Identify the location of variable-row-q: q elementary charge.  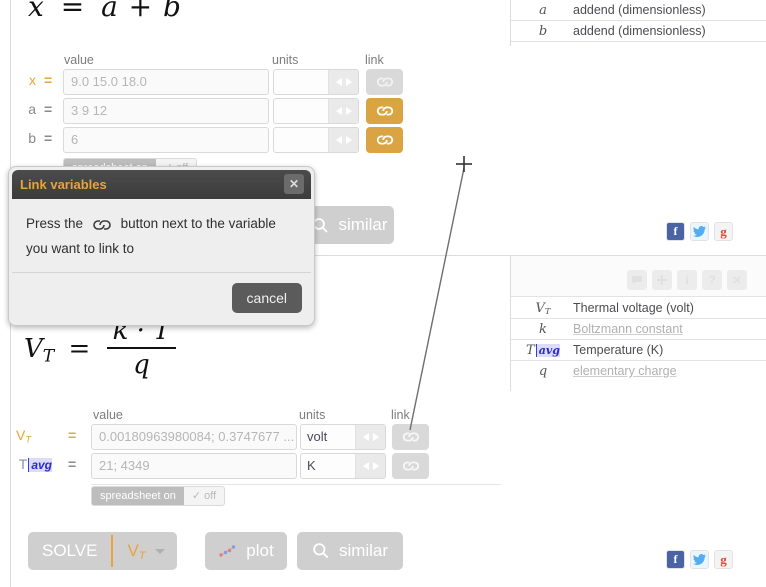
(638, 371).